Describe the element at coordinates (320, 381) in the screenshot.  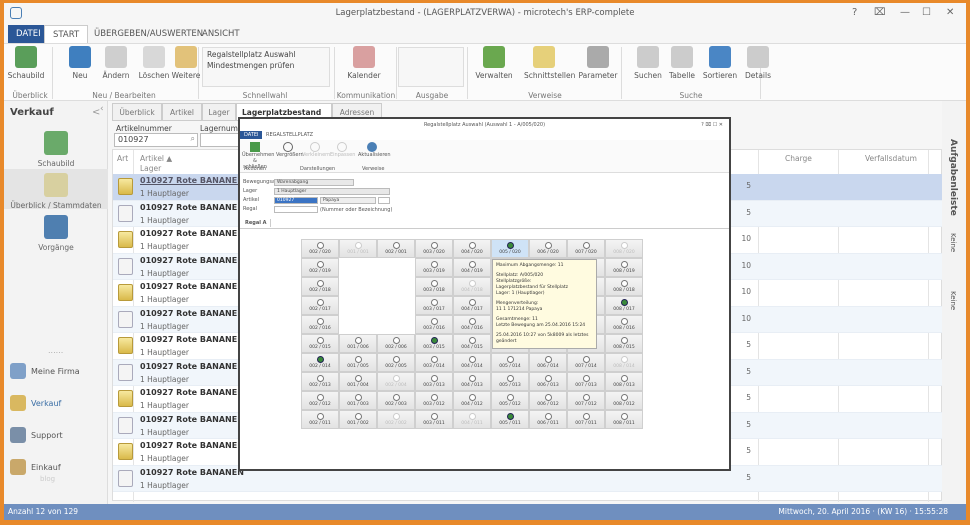
I see `stellplatz-cell: 002 / 013` at that location.